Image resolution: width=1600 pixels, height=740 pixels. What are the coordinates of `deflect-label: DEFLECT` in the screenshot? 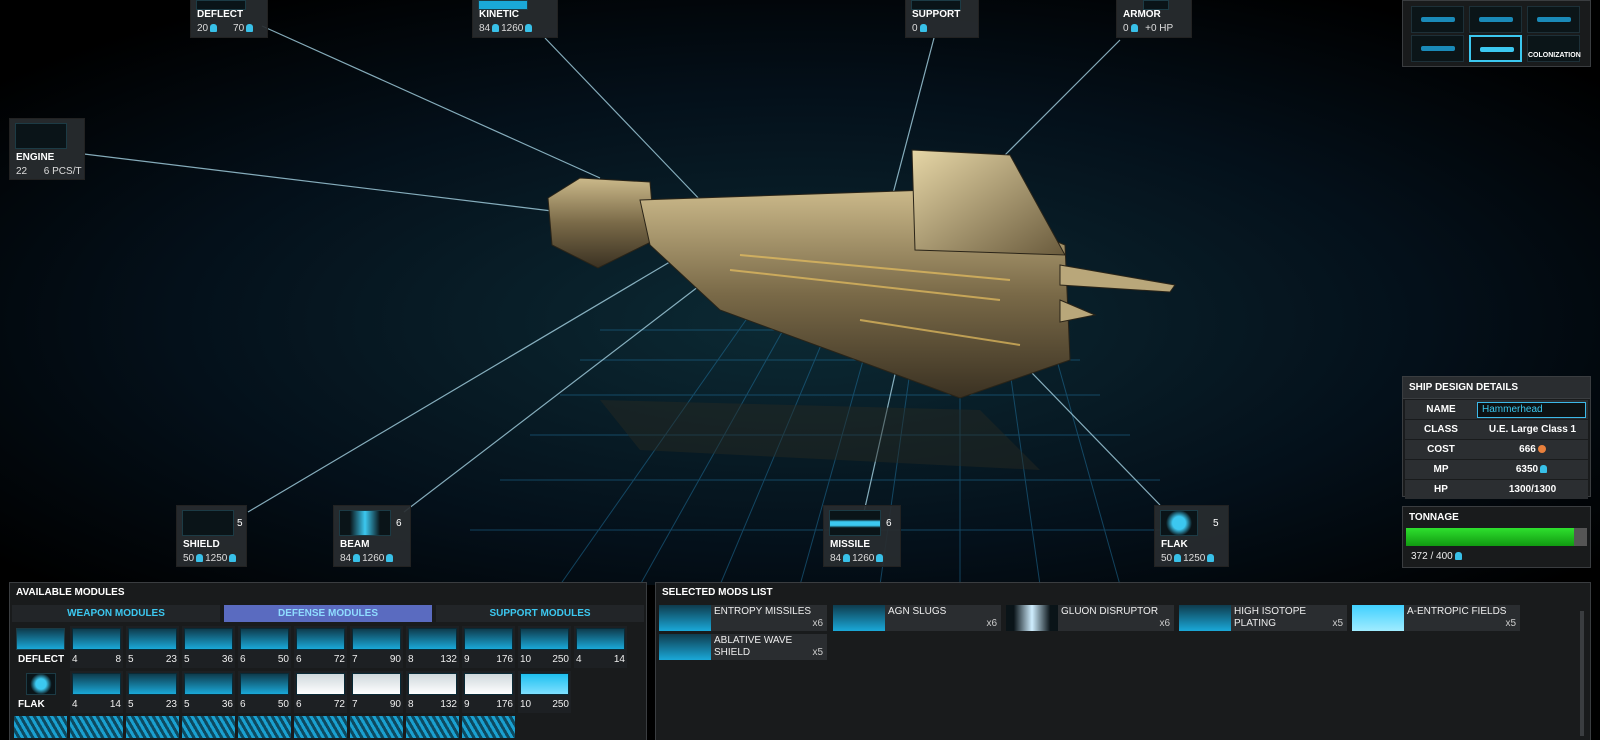 It's located at (41, 659).